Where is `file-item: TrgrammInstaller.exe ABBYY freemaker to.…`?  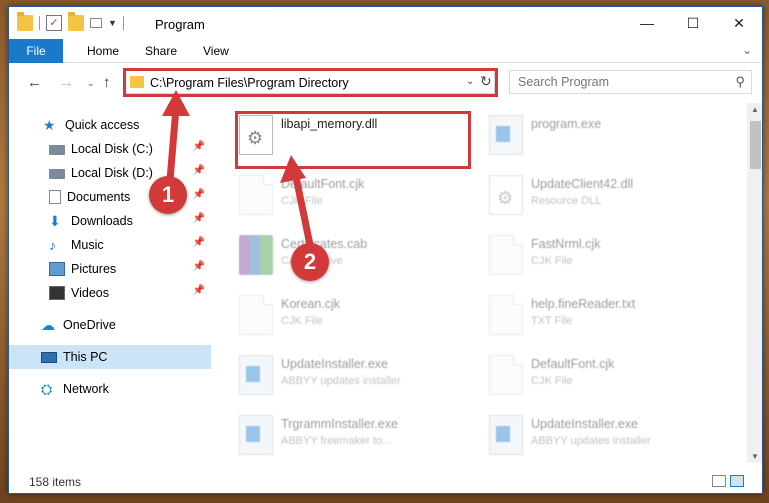 file-item: TrgrammInstaller.exe ABBYY freemaker to.… is located at coordinates (339, 435).